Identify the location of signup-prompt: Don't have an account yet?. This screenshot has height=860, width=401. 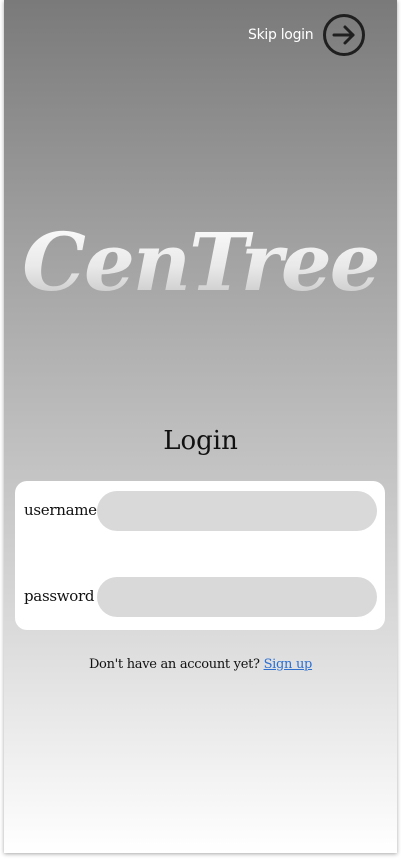
(174, 664).